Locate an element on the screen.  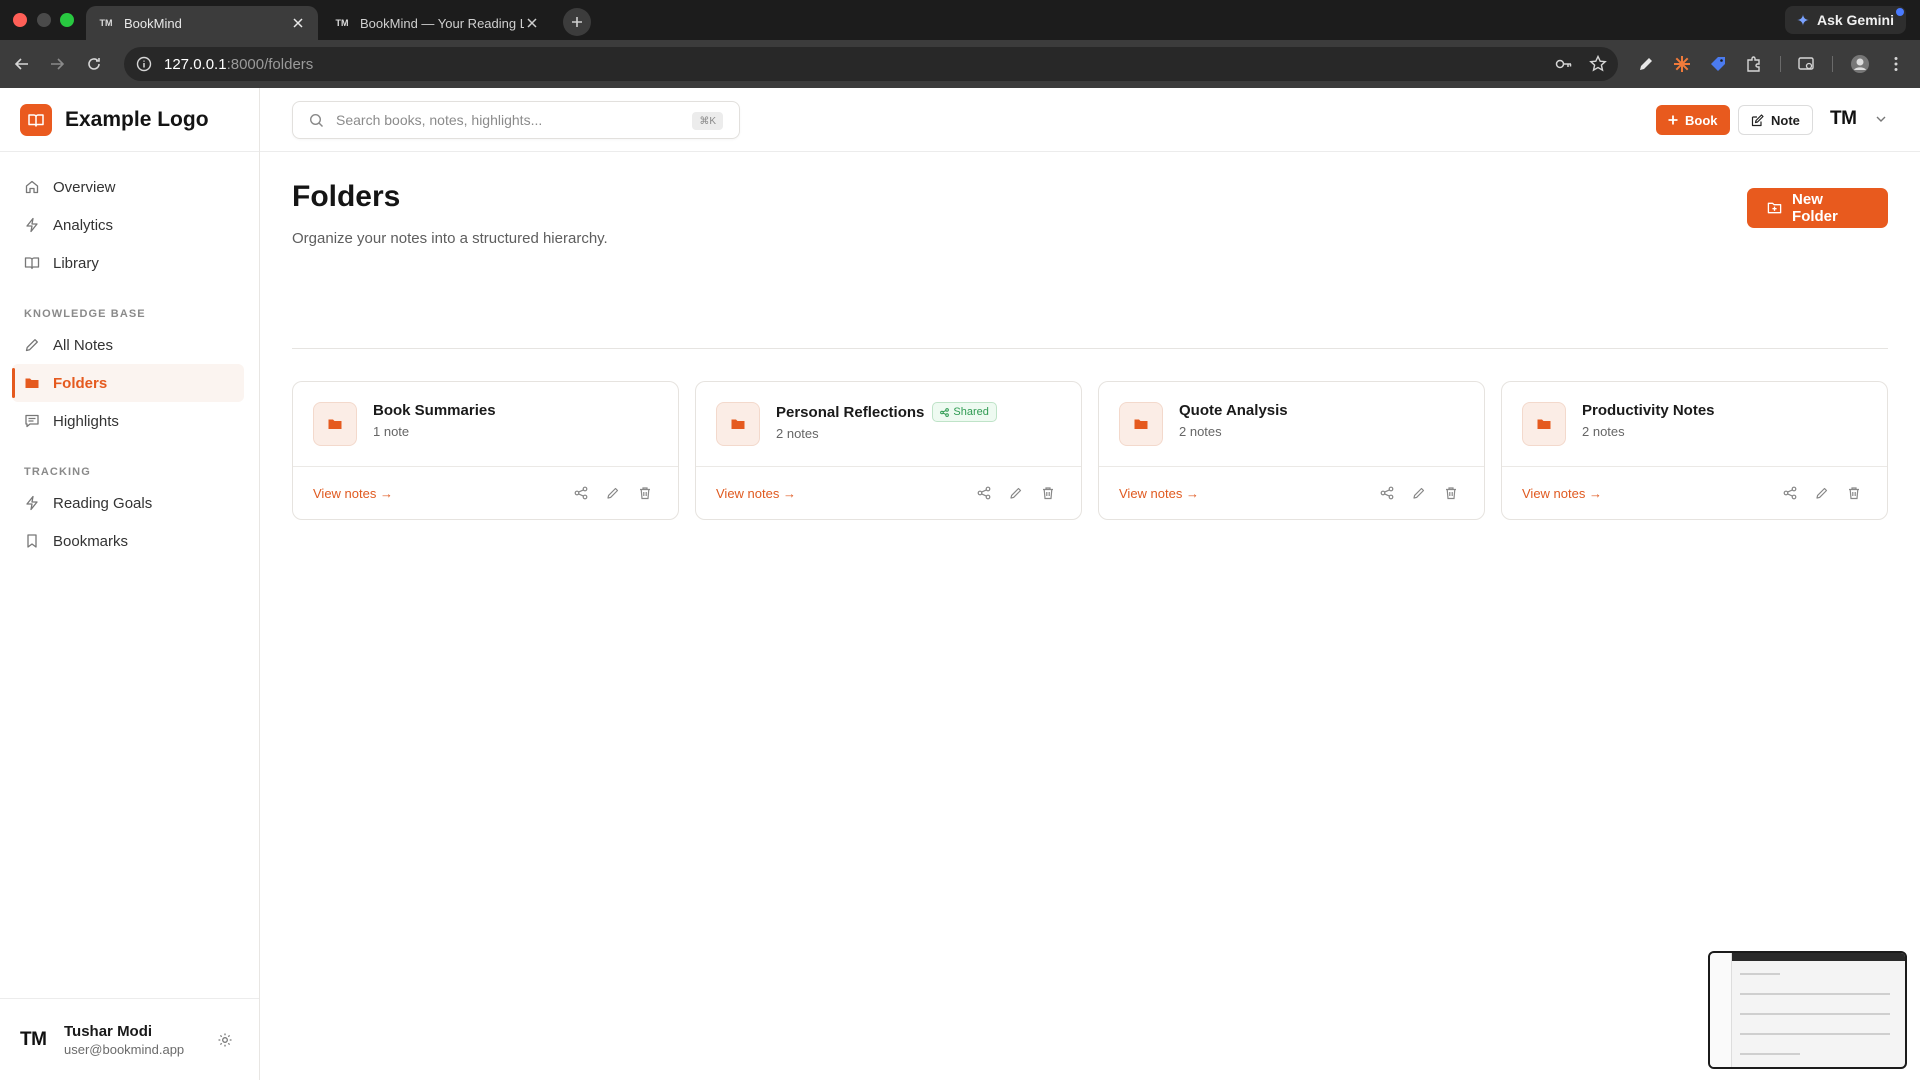
gear-icon is located at coordinates (225, 1040).